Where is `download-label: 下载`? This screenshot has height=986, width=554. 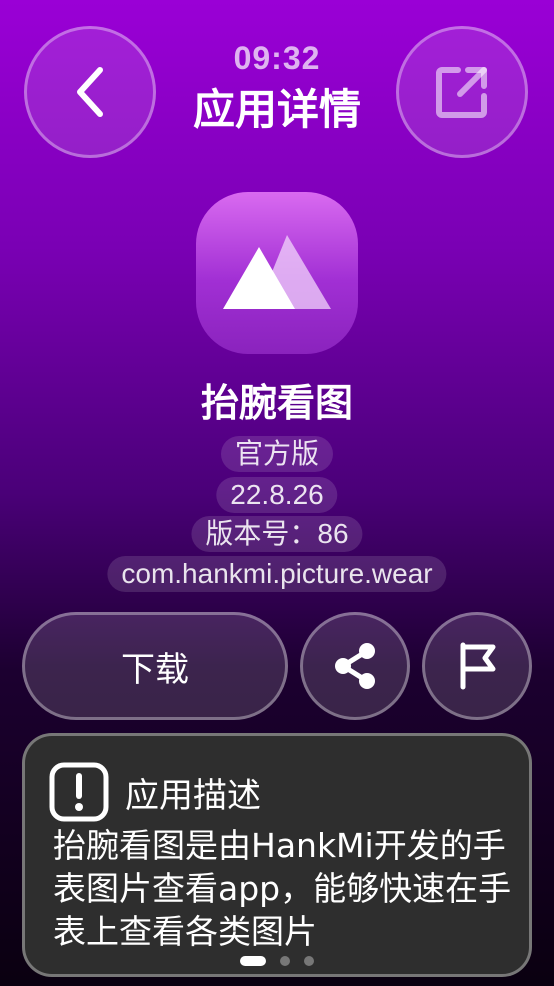
download-label: 下载 is located at coordinates (155, 669).